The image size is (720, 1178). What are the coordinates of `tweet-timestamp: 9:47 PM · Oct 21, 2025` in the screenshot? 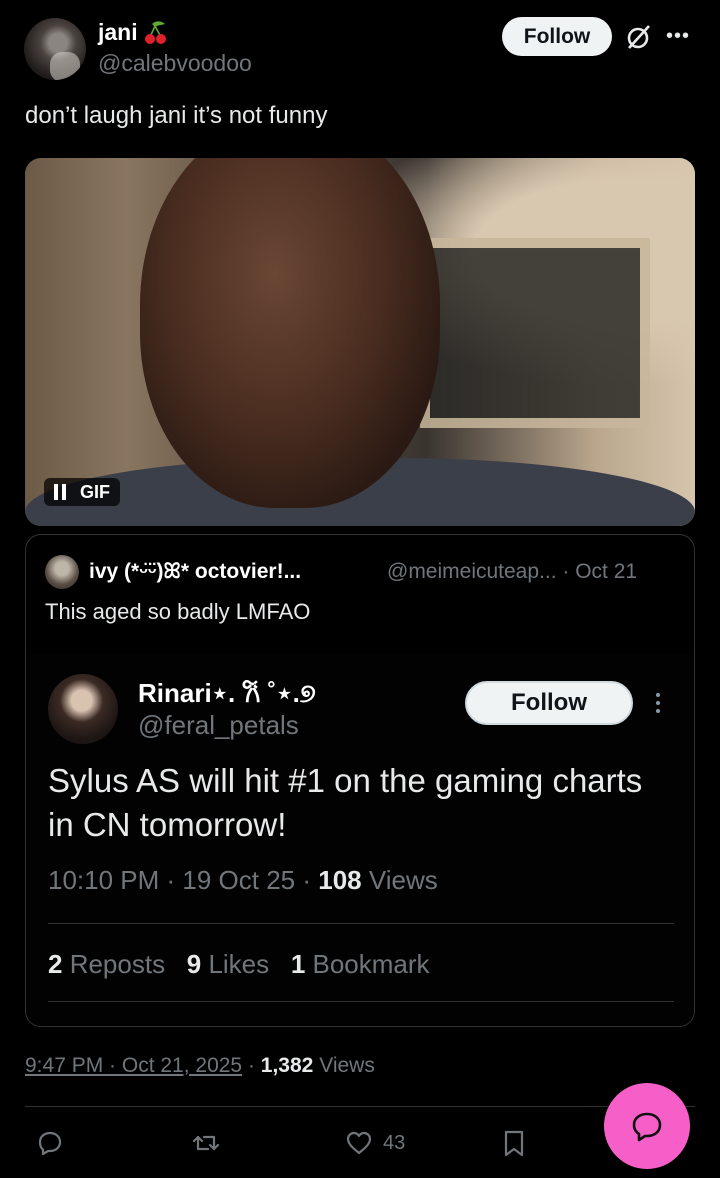 It's located at (133, 1065).